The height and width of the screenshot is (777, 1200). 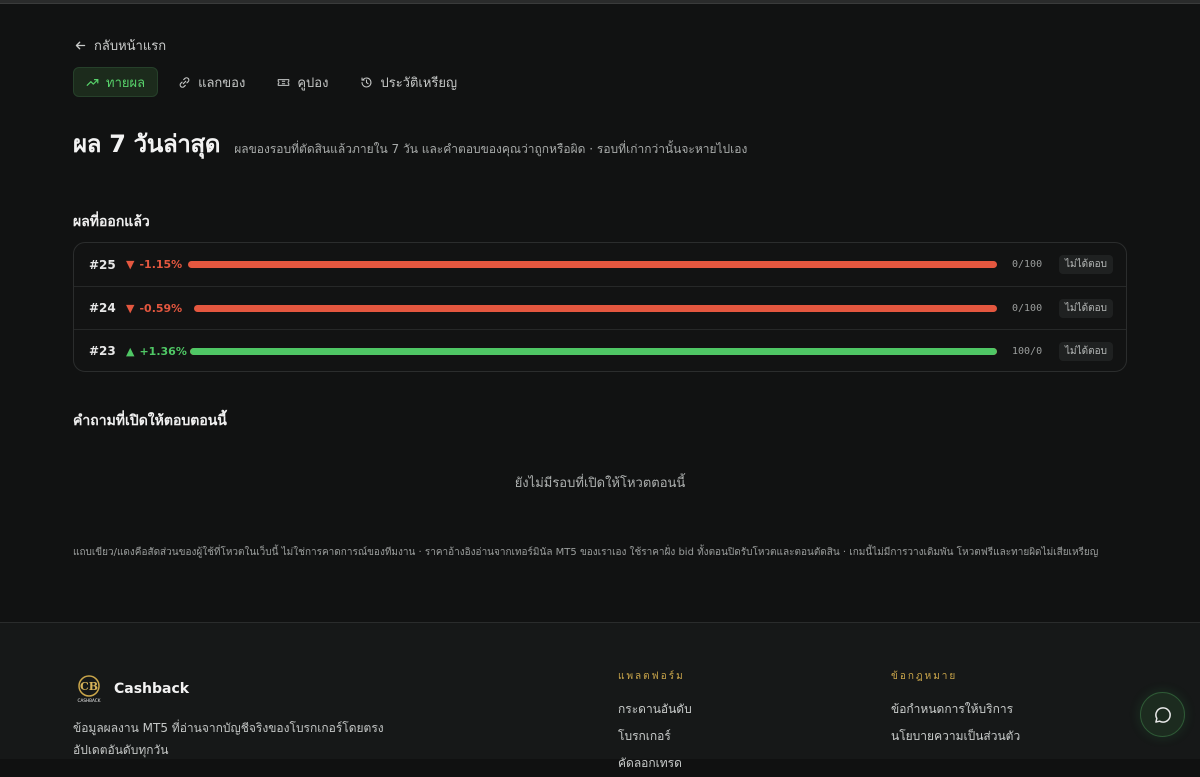 I want to click on price-change: ▲ +1.36%, so click(x=156, y=351).